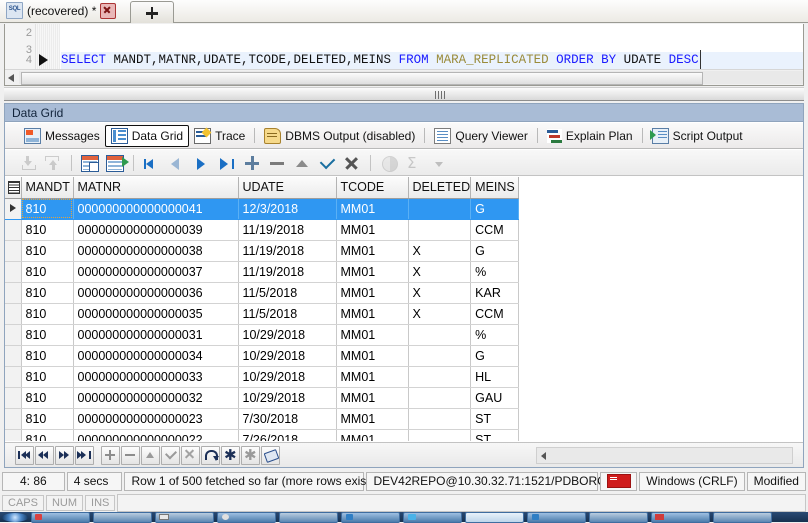  What do you see at coordinates (24, 455) in the screenshot?
I see `first-row-button` at bounding box center [24, 455].